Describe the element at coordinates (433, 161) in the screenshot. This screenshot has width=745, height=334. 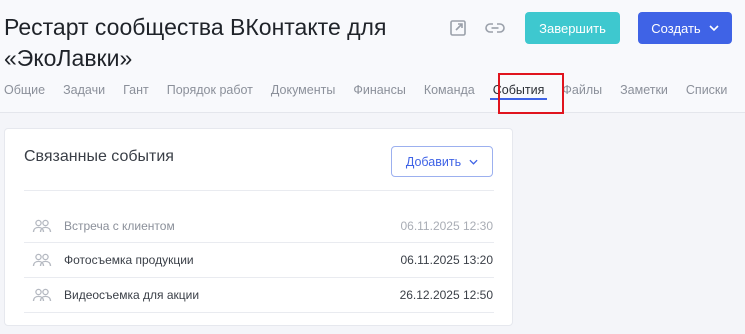
I see `add-button-label: Добавить` at that location.